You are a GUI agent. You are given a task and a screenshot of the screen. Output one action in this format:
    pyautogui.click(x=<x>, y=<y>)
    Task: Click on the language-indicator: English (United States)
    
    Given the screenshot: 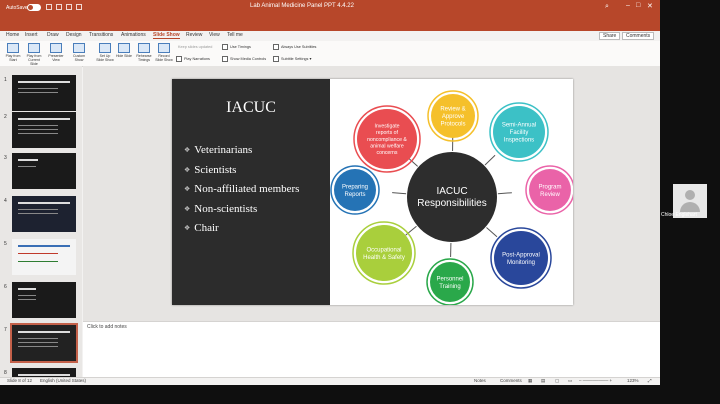 What is the action you would take?
    pyautogui.click(x=63, y=380)
    